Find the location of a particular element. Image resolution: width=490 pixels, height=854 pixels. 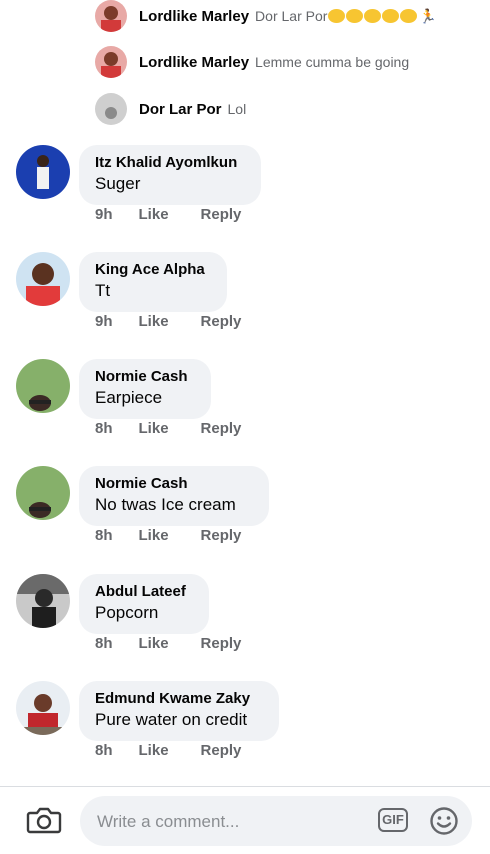

reply-item: Dor Lar Por Lol is located at coordinates (170, 109).